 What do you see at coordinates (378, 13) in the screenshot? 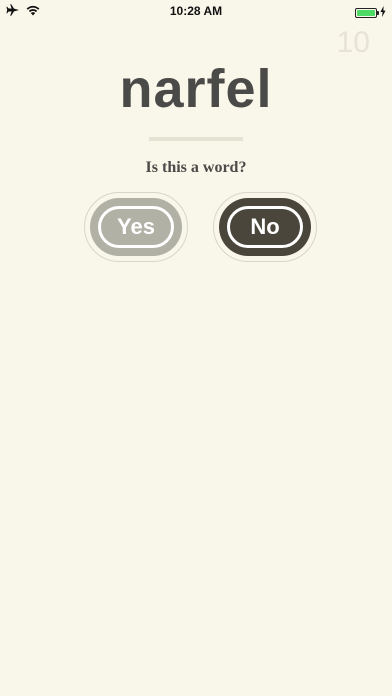
I see `battery-cap` at bounding box center [378, 13].